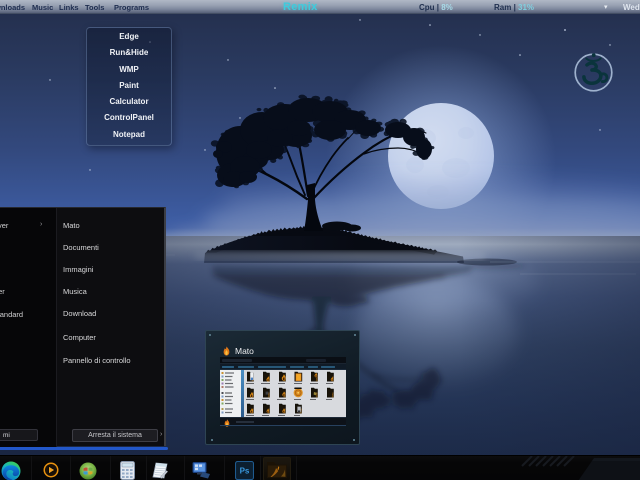 This screenshot has height=480, width=640. I want to click on svg-text: Ps, so click(245, 471).